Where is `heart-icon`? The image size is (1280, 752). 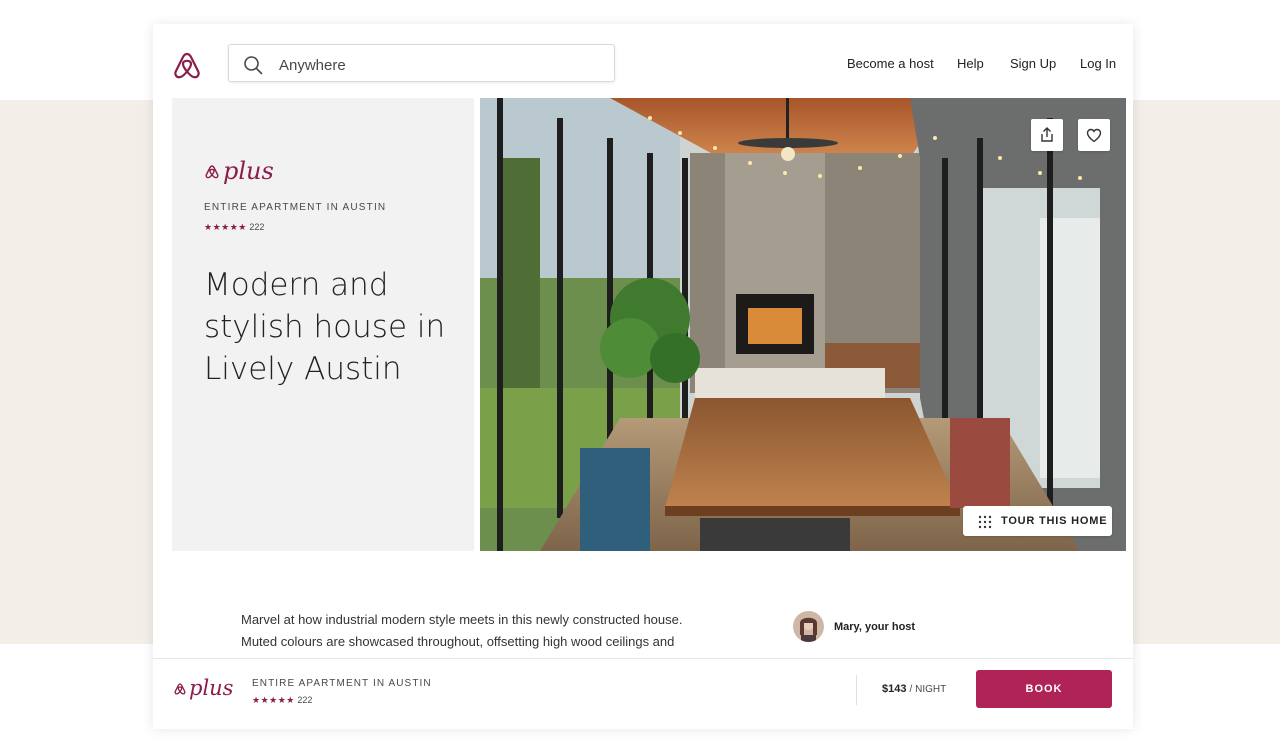 heart-icon is located at coordinates (1094, 135).